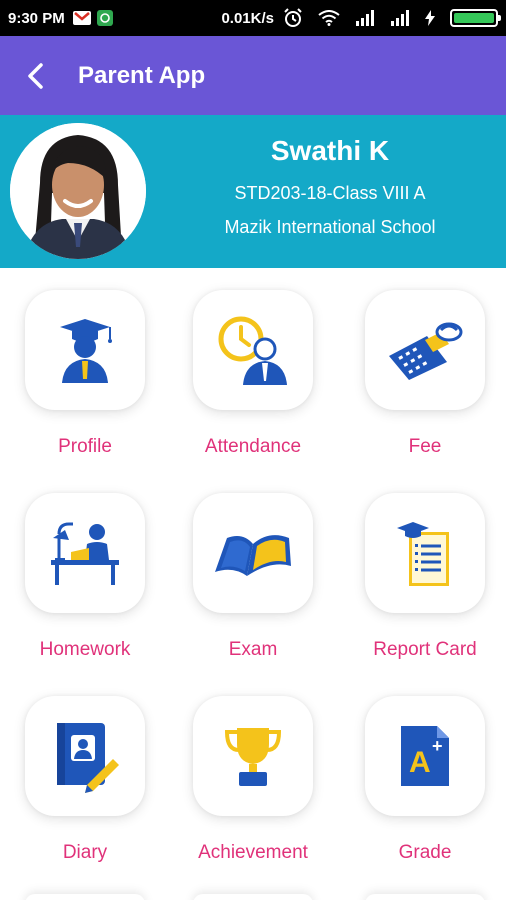 The width and height of the screenshot is (506, 900). I want to click on menu-item-fee: Fee, so click(423, 374).